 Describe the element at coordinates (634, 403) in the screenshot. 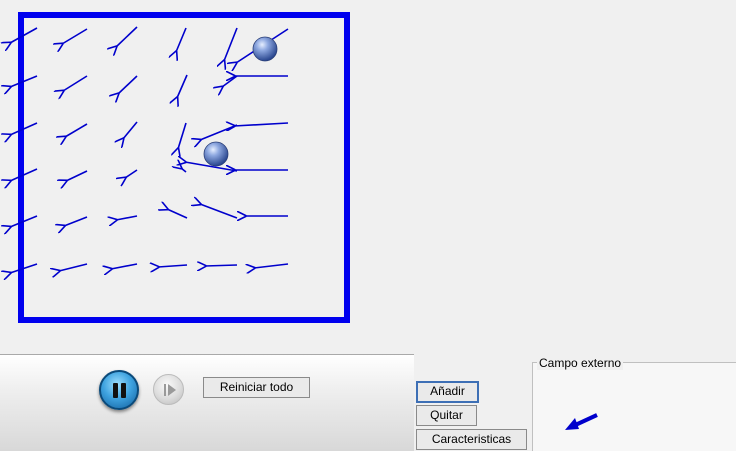

I see `external-field-panel: Campo externo` at that location.